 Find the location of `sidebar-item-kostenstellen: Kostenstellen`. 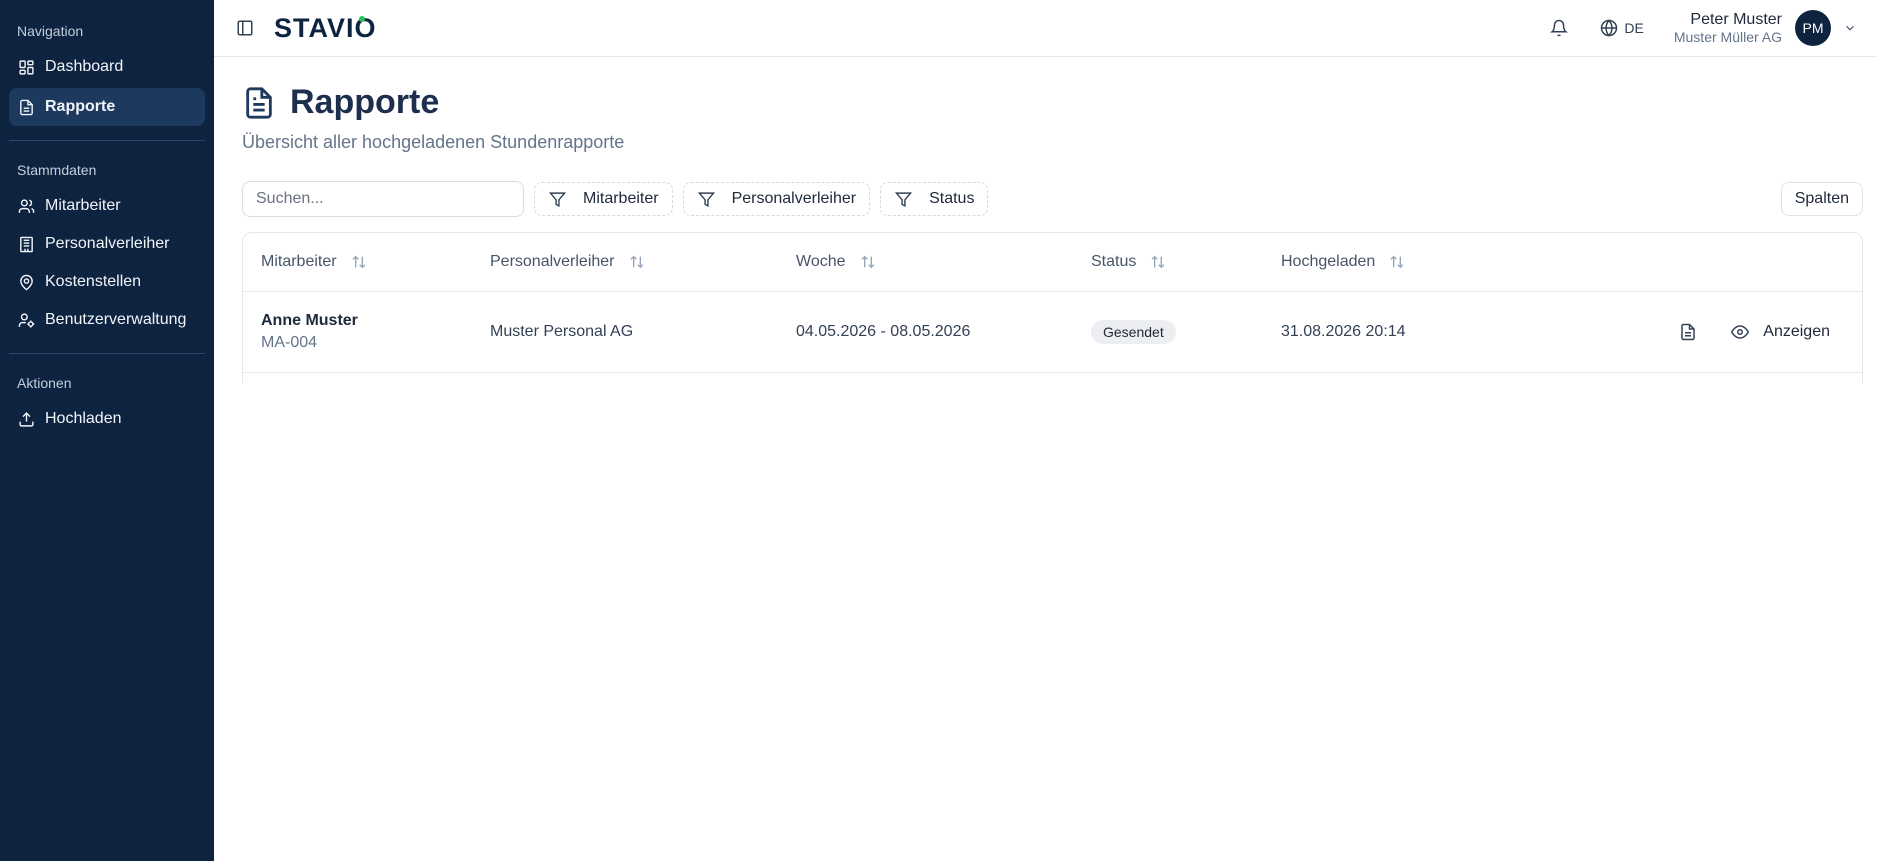

sidebar-item-kostenstellen: Kostenstellen is located at coordinates (107, 282).